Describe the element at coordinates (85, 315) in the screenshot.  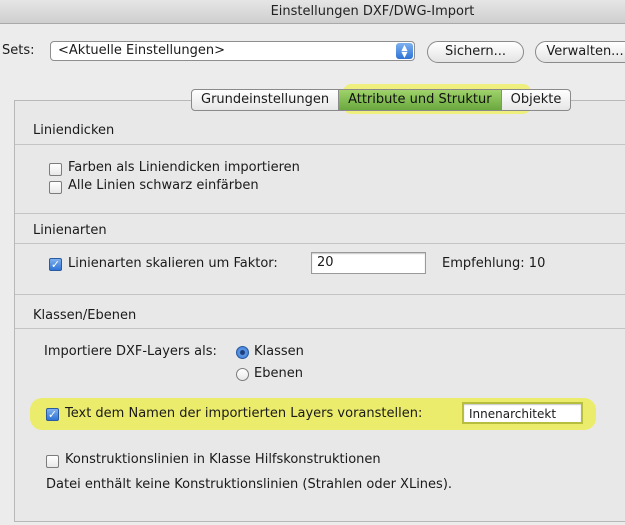
I see `classes-layers-heading: Klassen/Ebenen` at that location.